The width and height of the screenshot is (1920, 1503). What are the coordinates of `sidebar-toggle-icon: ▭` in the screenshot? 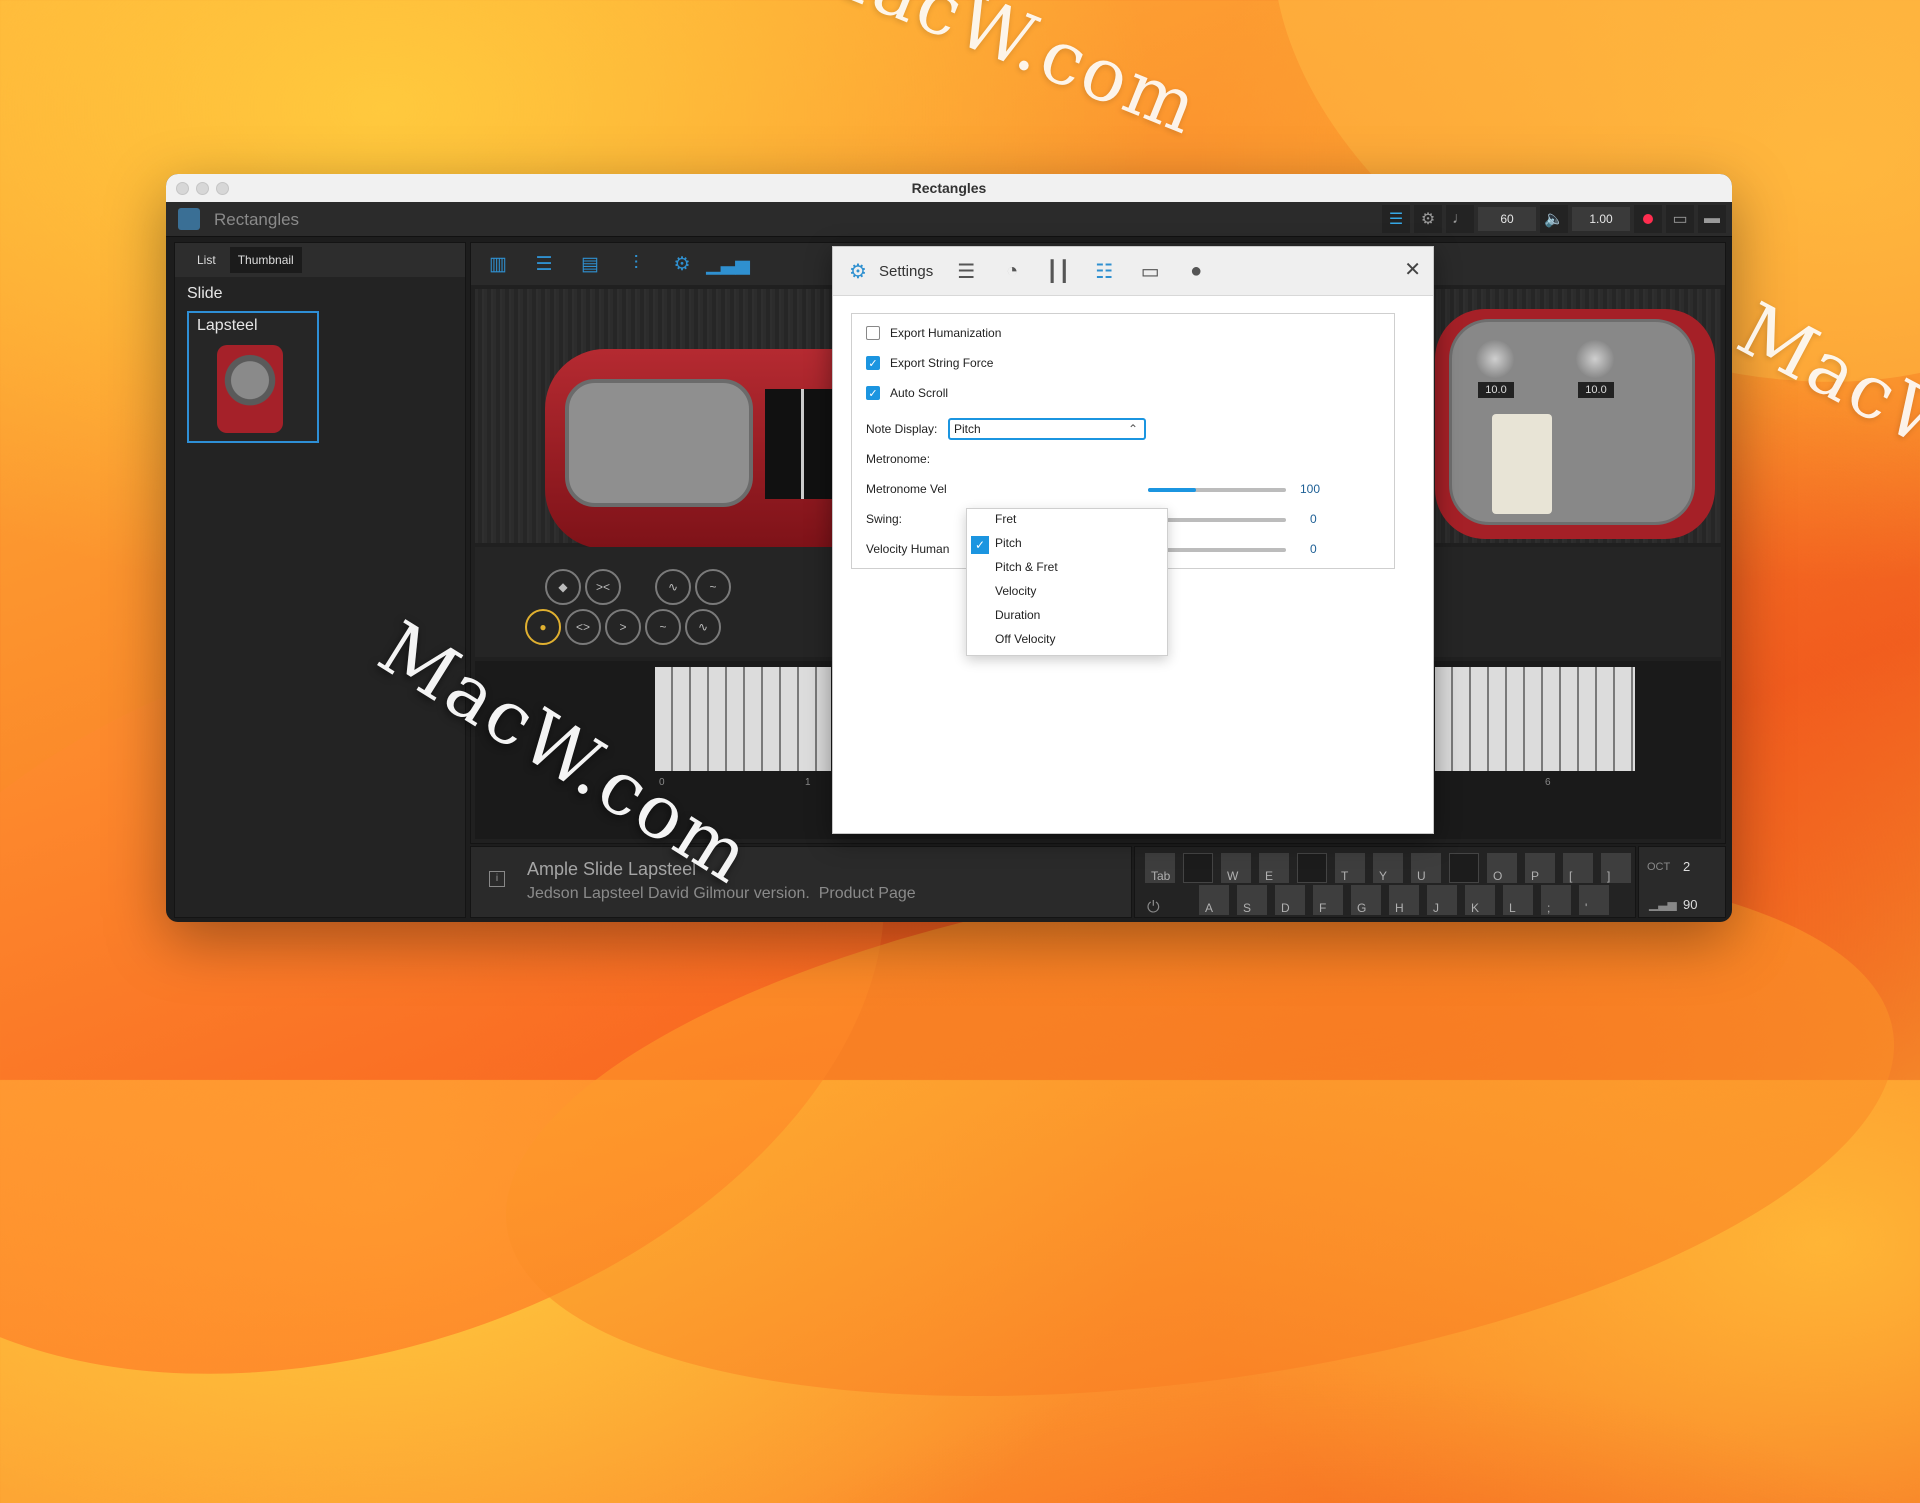 It's located at (1680, 219).